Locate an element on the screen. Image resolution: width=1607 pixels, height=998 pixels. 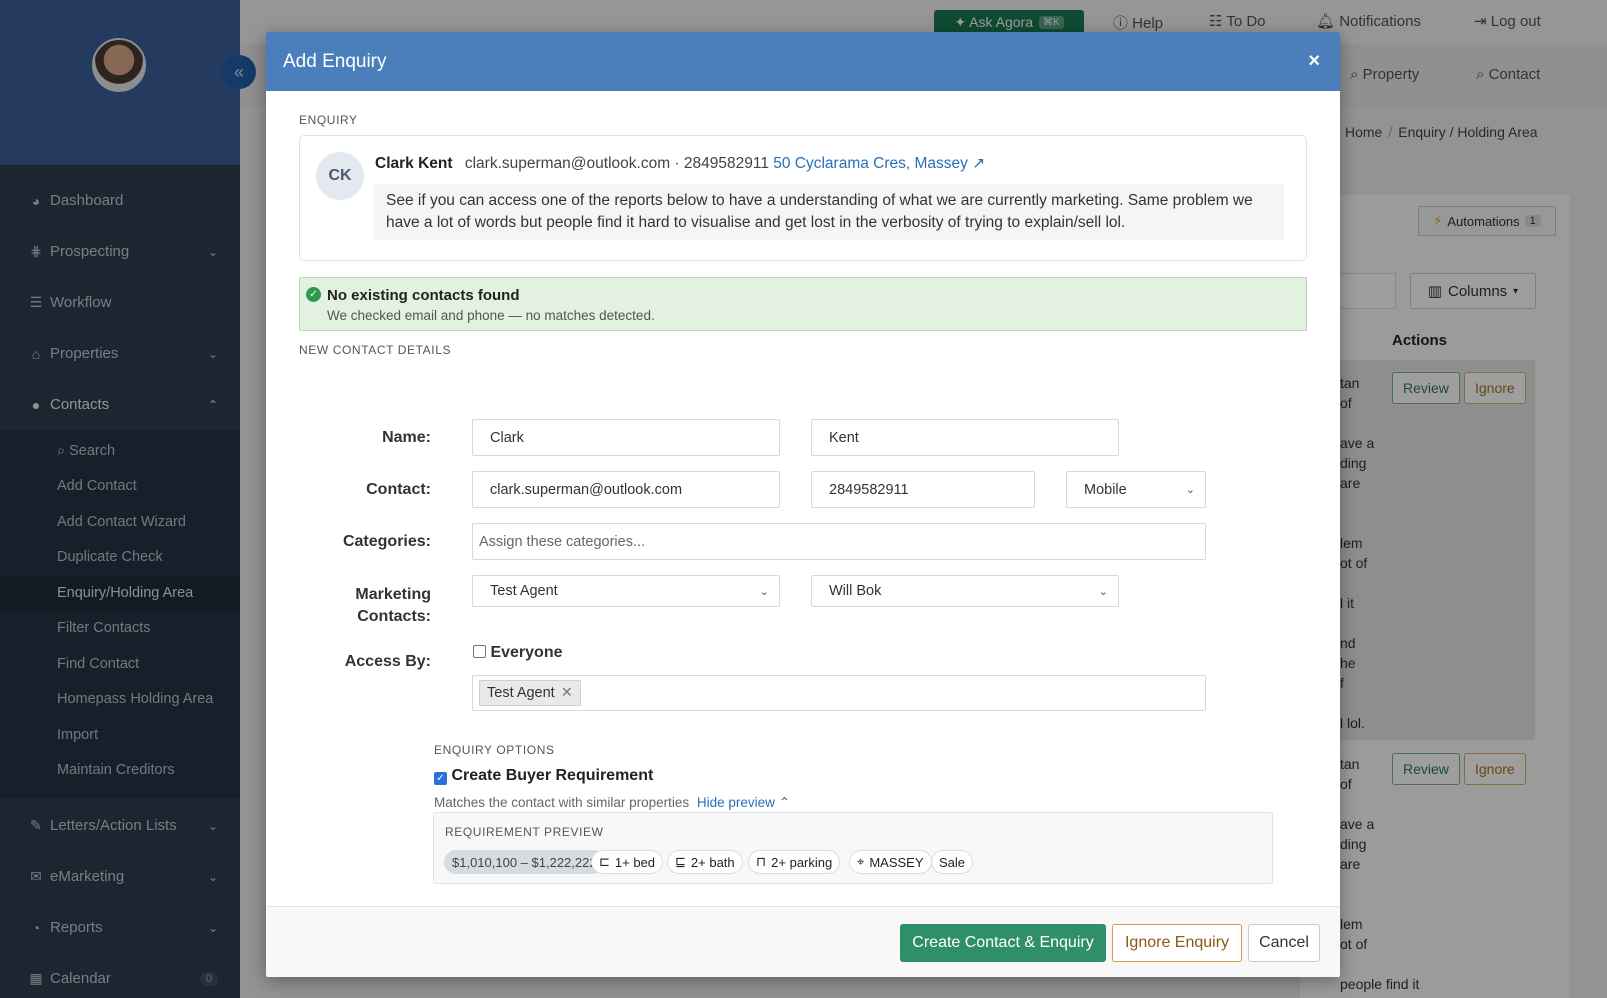
categories-label: Categories: is located at coordinates (386, 541).